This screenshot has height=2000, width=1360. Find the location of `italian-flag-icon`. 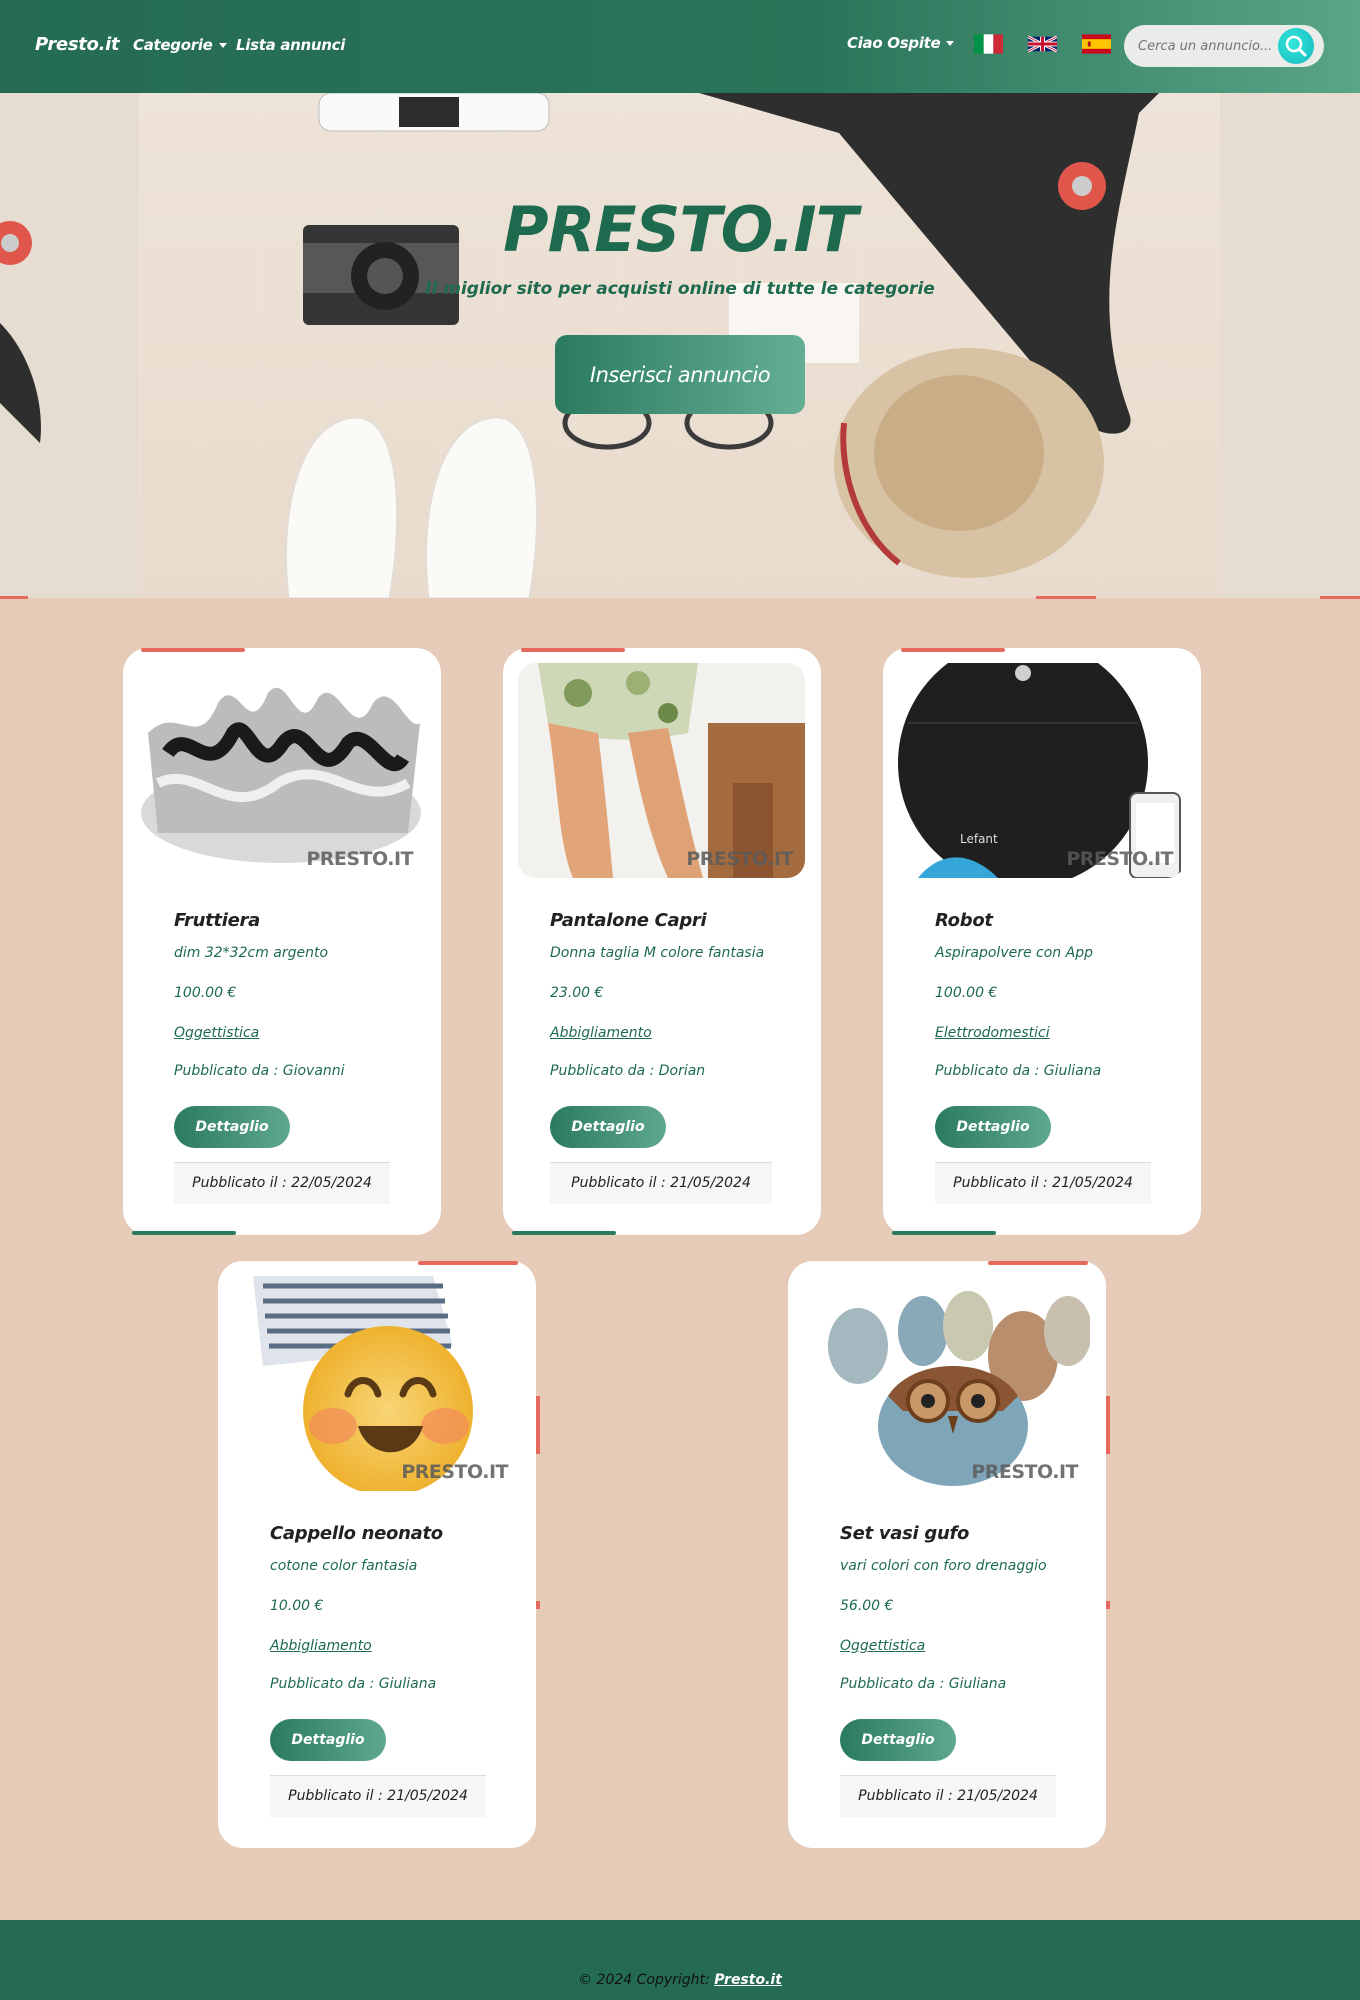

italian-flag-icon is located at coordinates (988, 44).